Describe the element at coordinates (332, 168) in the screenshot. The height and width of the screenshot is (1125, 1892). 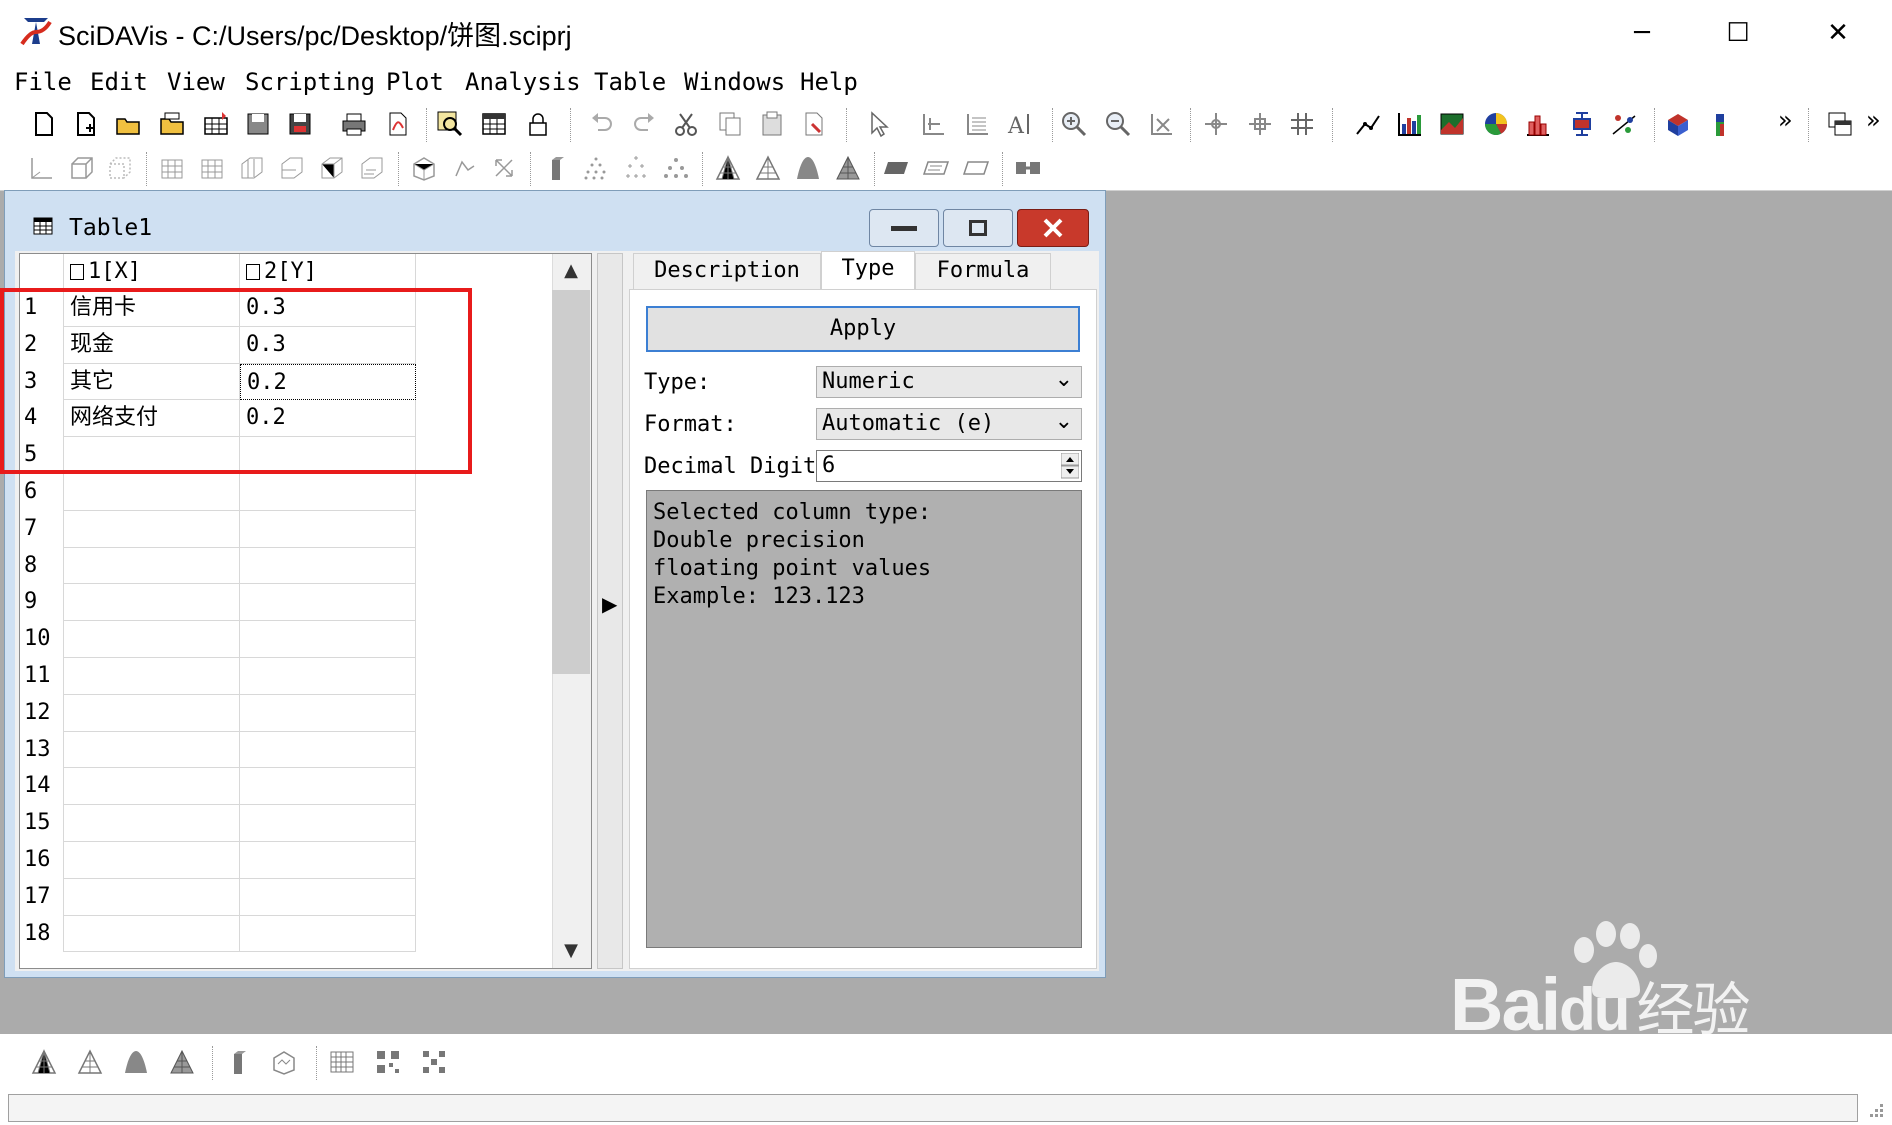
I see `grid-ceil-icon` at that location.